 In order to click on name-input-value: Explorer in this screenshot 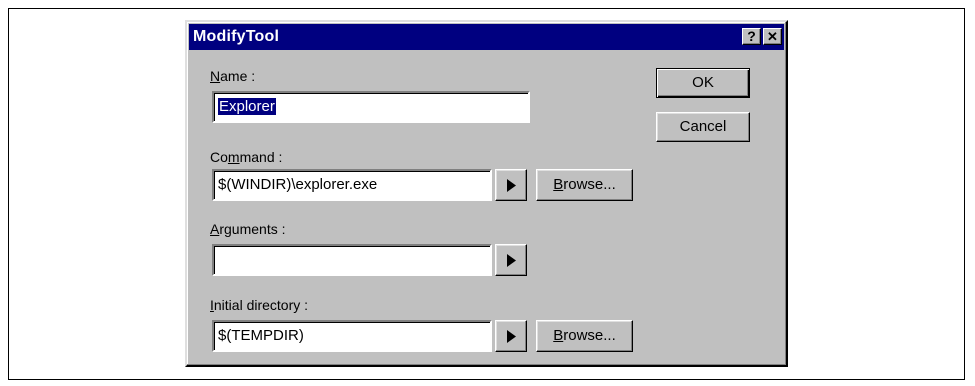, I will do `click(247, 106)`.